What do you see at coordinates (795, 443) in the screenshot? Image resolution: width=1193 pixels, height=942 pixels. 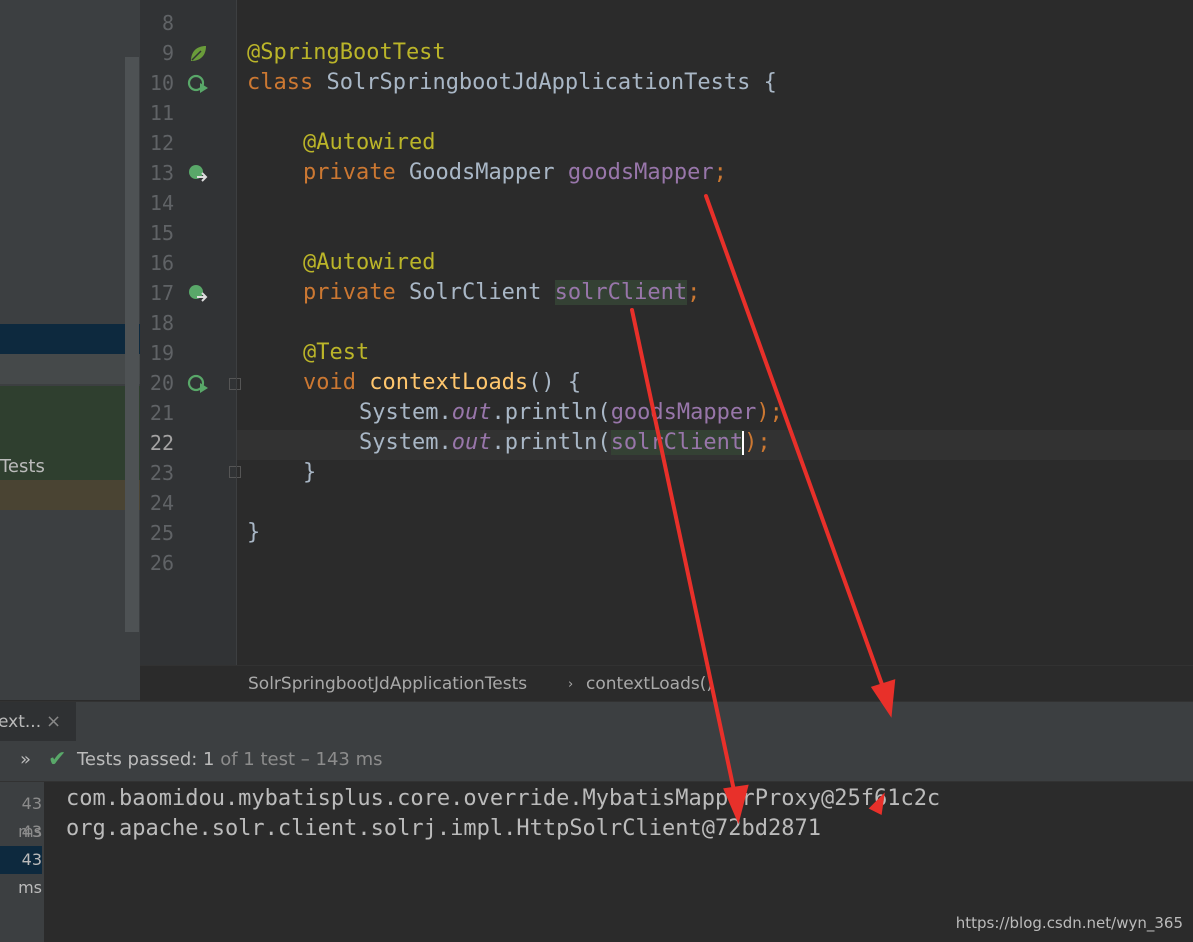 I see `arrow-goodsmapper-to-output` at bounding box center [795, 443].